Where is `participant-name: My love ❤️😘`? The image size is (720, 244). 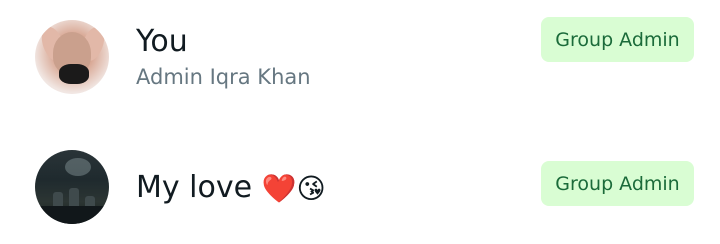
participant-name: My love ❤️😘 is located at coordinates (231, 188).